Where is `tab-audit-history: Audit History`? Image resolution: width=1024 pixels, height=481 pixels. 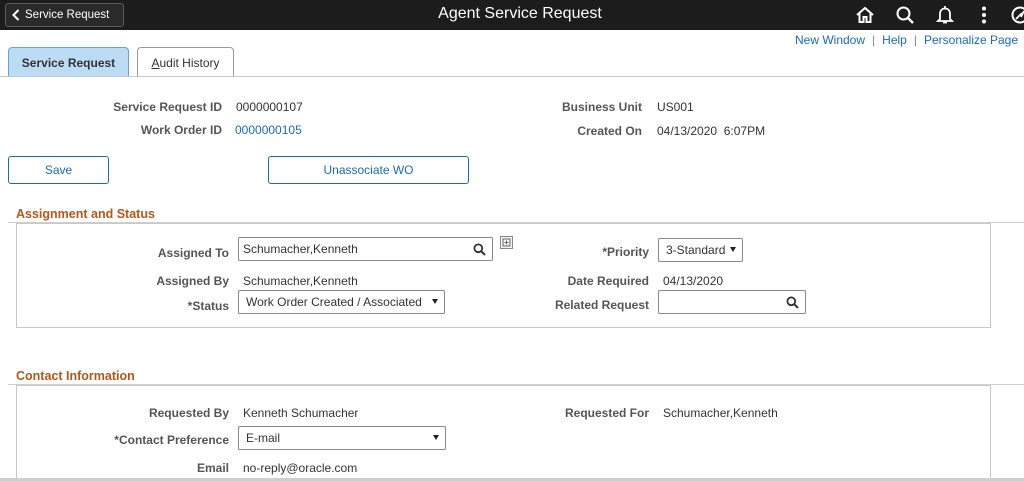
tab-audit-history: Audit History is located at coordinates (185, 62).